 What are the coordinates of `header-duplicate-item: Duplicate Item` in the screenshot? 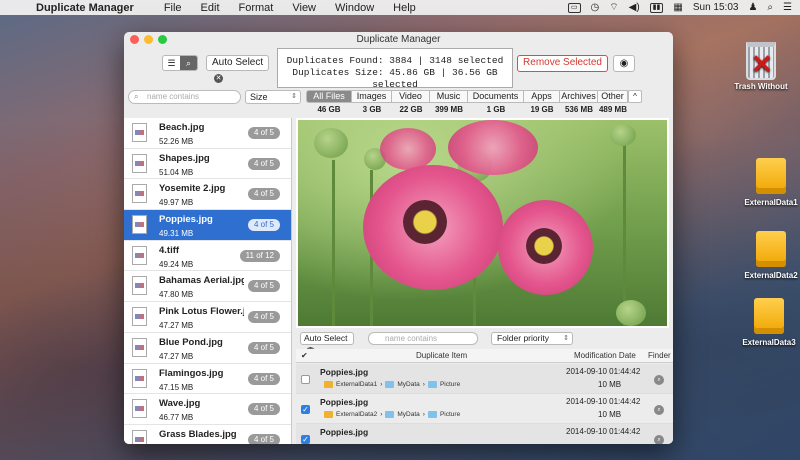 It's located at (441, 355).